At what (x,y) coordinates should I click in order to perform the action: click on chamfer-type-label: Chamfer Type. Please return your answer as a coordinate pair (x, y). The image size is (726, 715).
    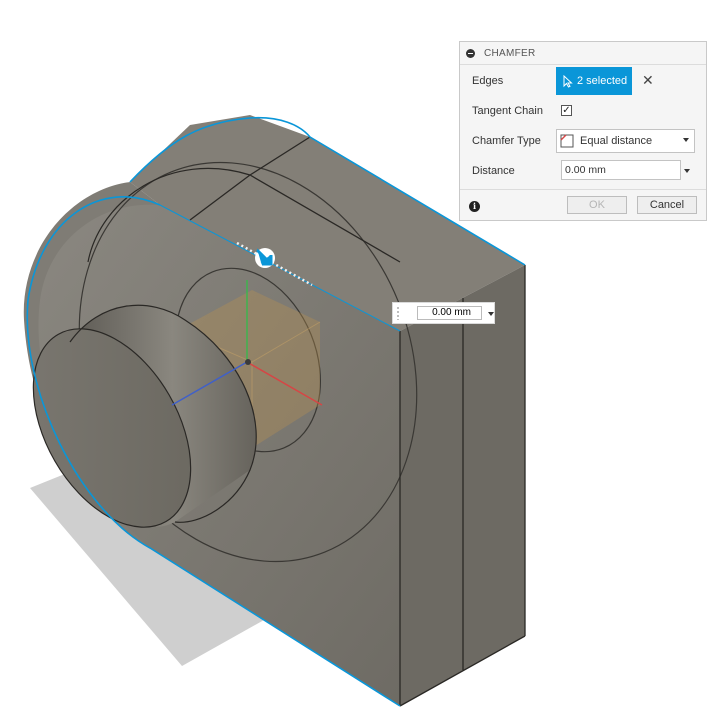
    Looking at the image, I should click on (506, 141).